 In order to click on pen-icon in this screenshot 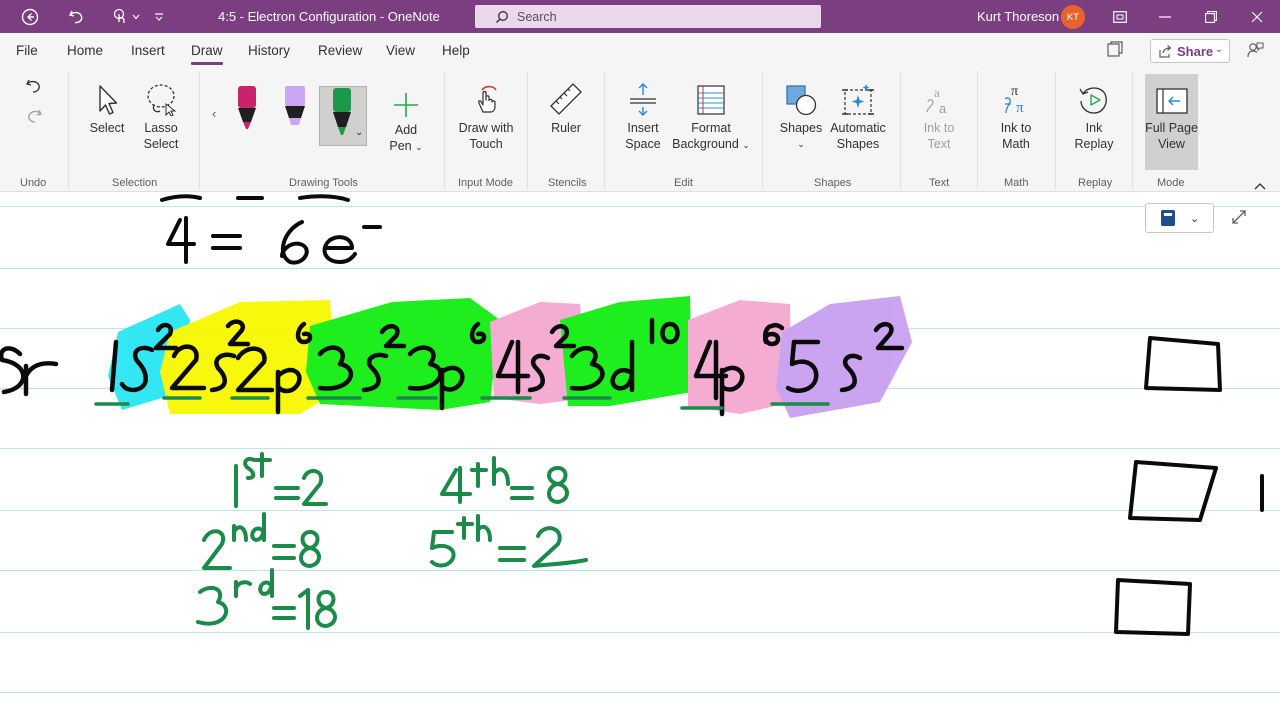, I will do `click(342, 111)`.